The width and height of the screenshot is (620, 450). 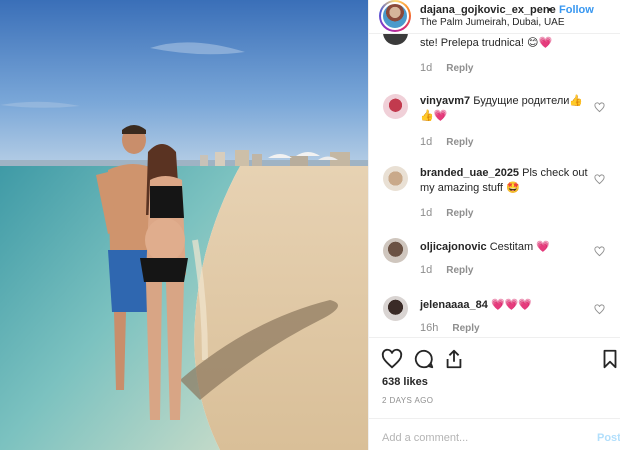 I want to click on post-date: 2 DAYS AGO, so click(x=407, y=400).